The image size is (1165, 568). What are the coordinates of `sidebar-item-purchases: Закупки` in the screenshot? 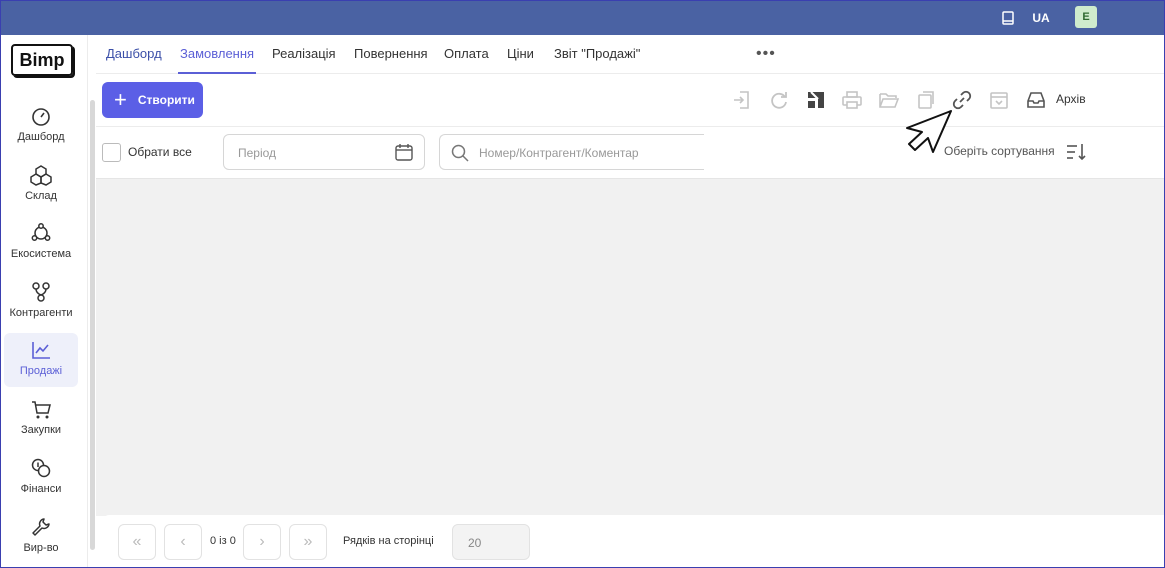 It's located at (41, 419).